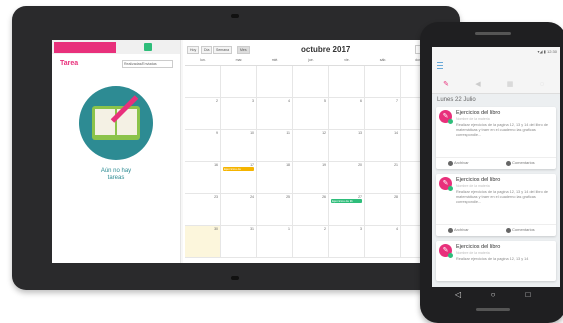 Image resolution: width=563 pixels, height=323 pixels. I want to click on day-cell: 9, so click(203, 146).